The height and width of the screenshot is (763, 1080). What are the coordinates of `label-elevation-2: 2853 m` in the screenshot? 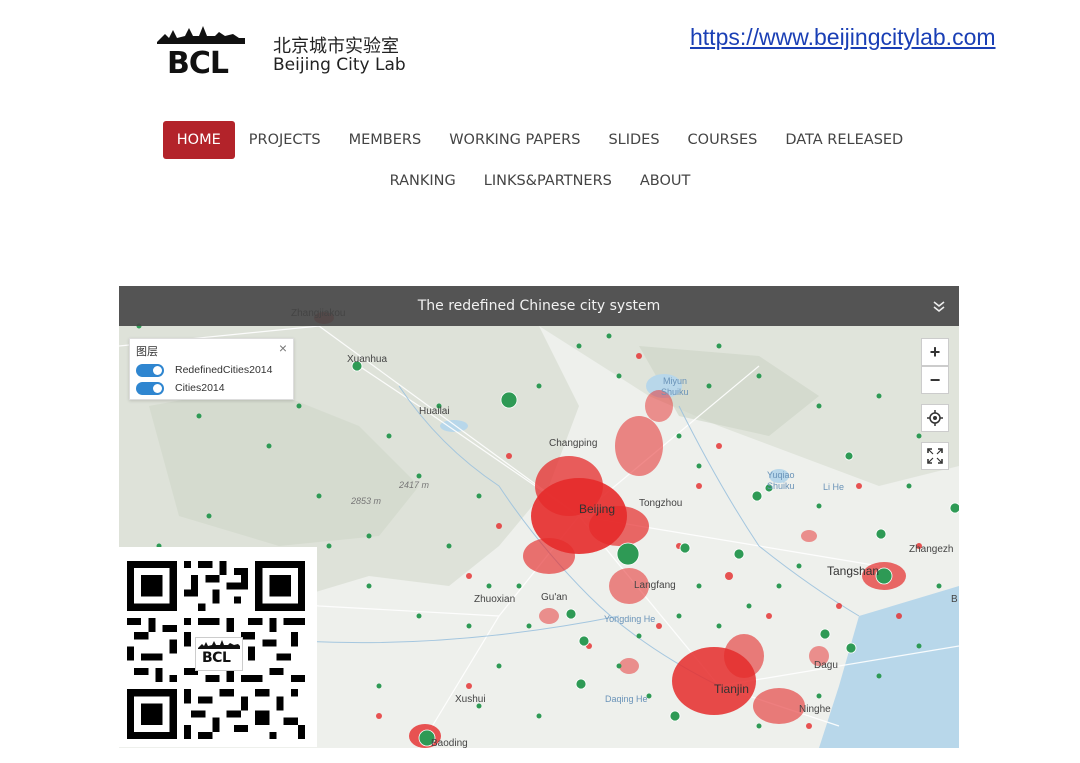 It's located at (366, 501).